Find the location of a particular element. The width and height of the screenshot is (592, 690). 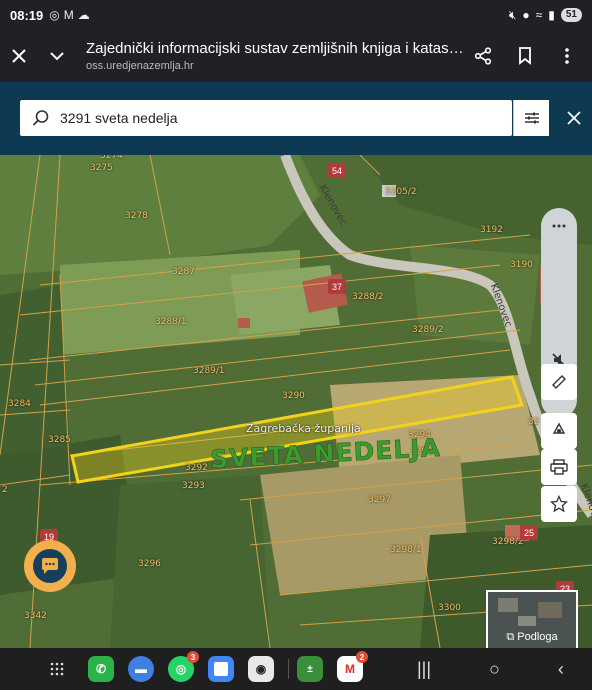

back-button: ‹ is located at coordinates (561, 669).